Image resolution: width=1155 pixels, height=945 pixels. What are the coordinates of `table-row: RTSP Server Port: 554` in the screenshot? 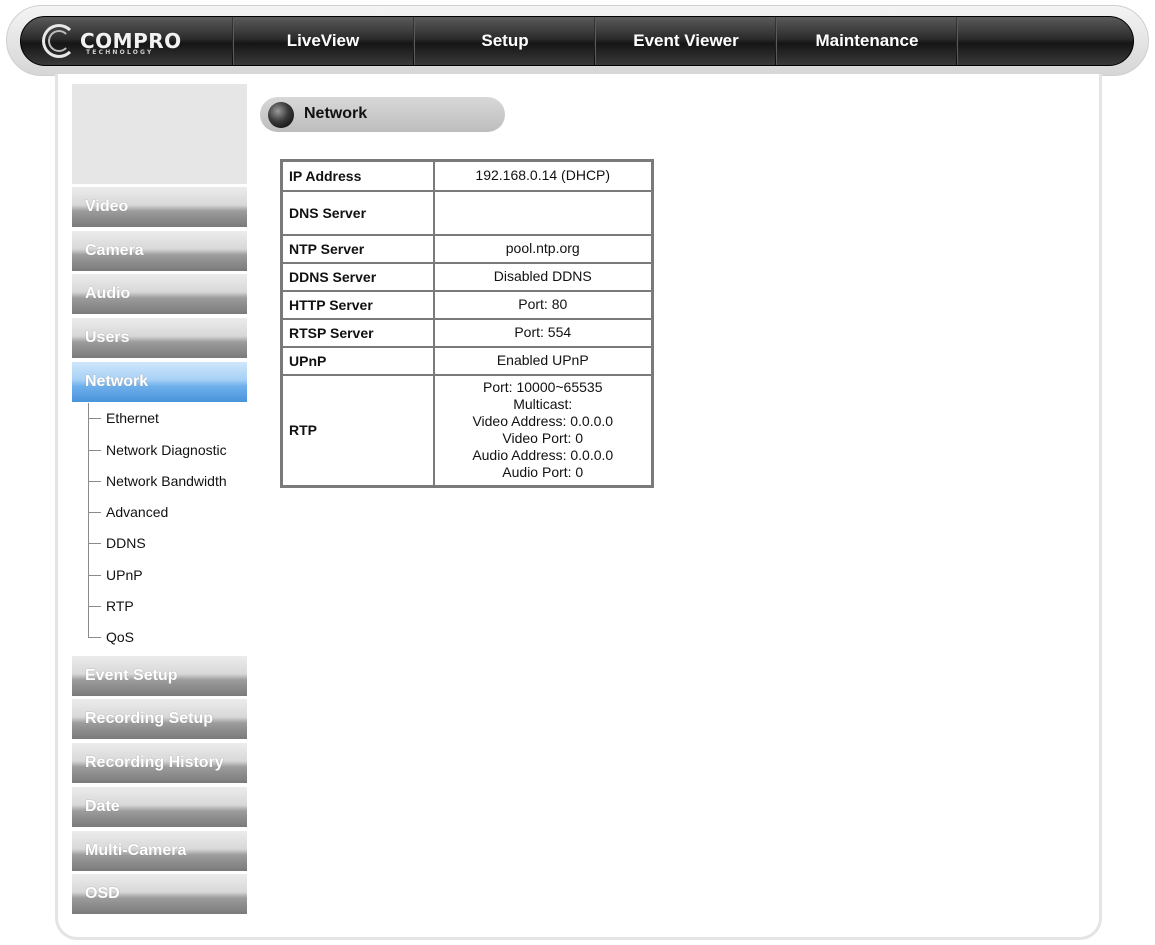 It's located at (467, 332).